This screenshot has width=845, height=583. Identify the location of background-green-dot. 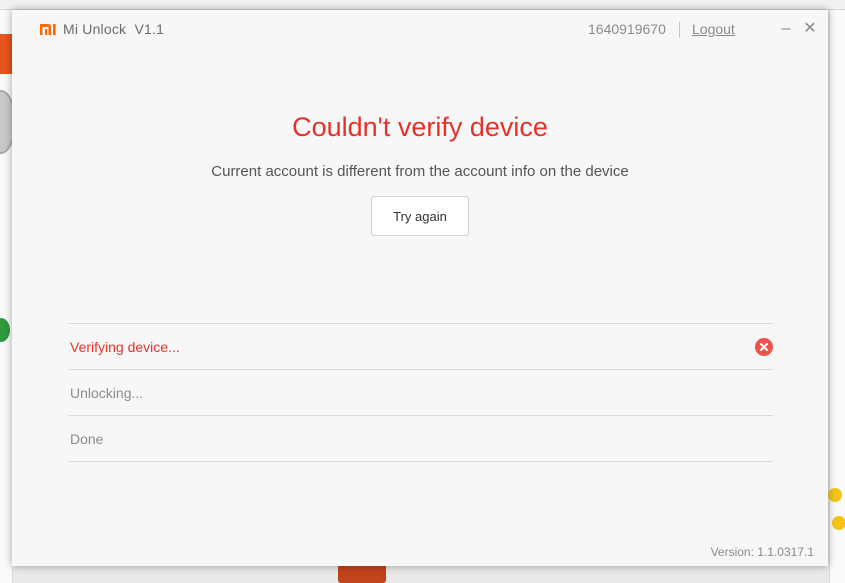
(5, 330).